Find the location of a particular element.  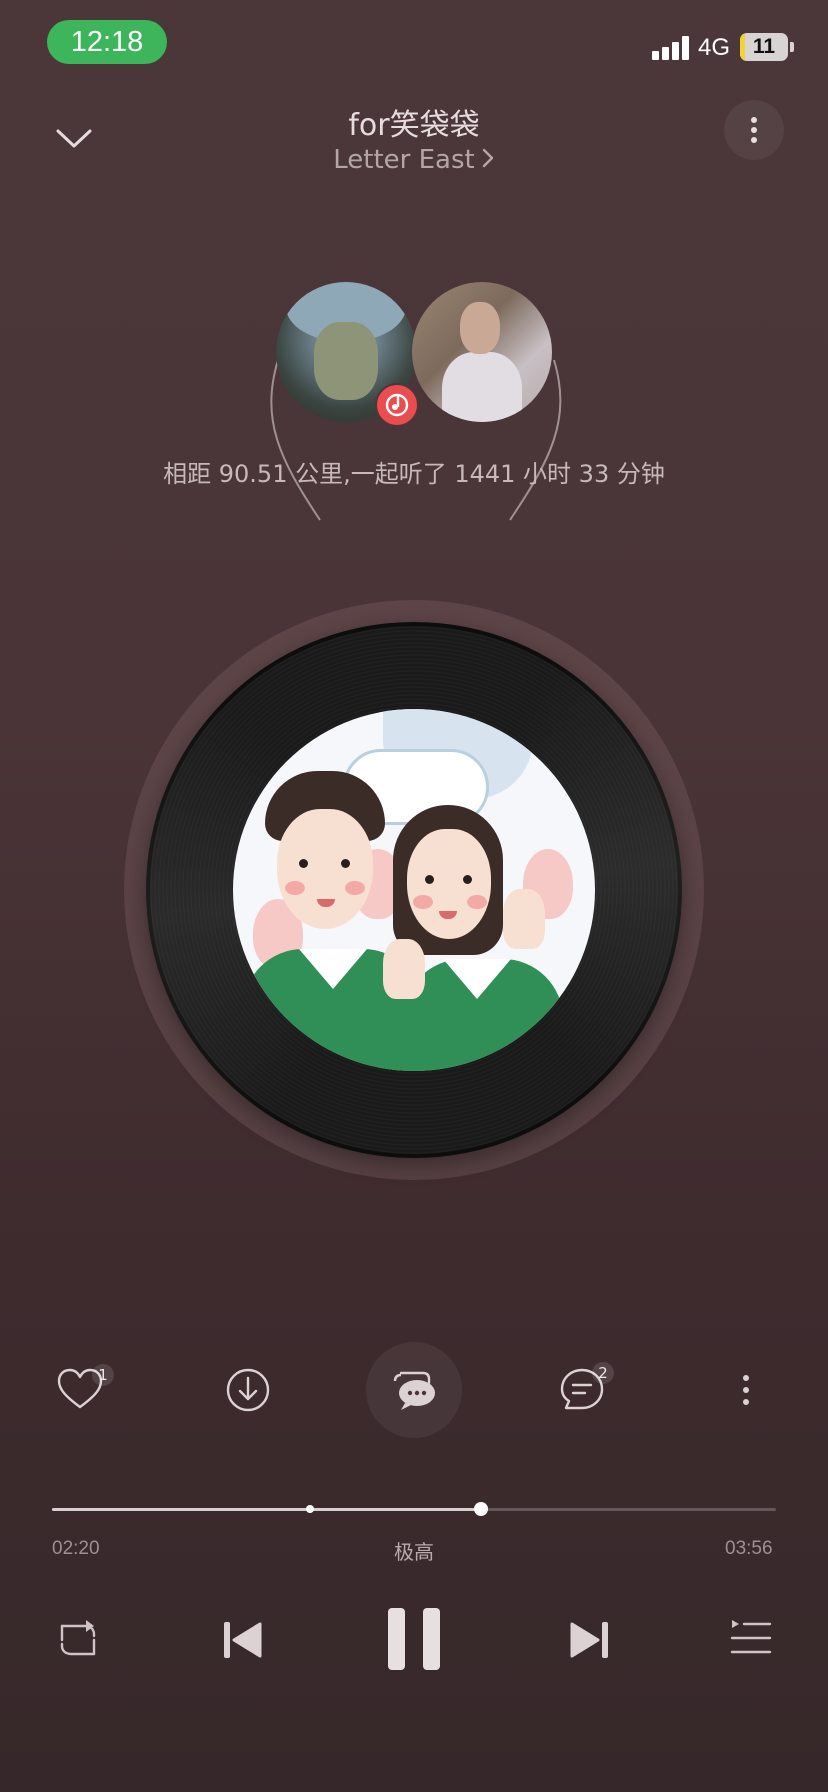

pause-button is located at coordinates (415, 1640).